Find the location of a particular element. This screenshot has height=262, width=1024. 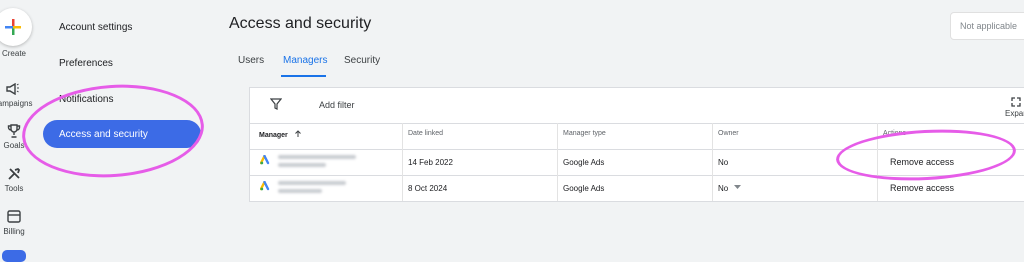

rail-item-tools: Tools is located at coordinates (17, 180).